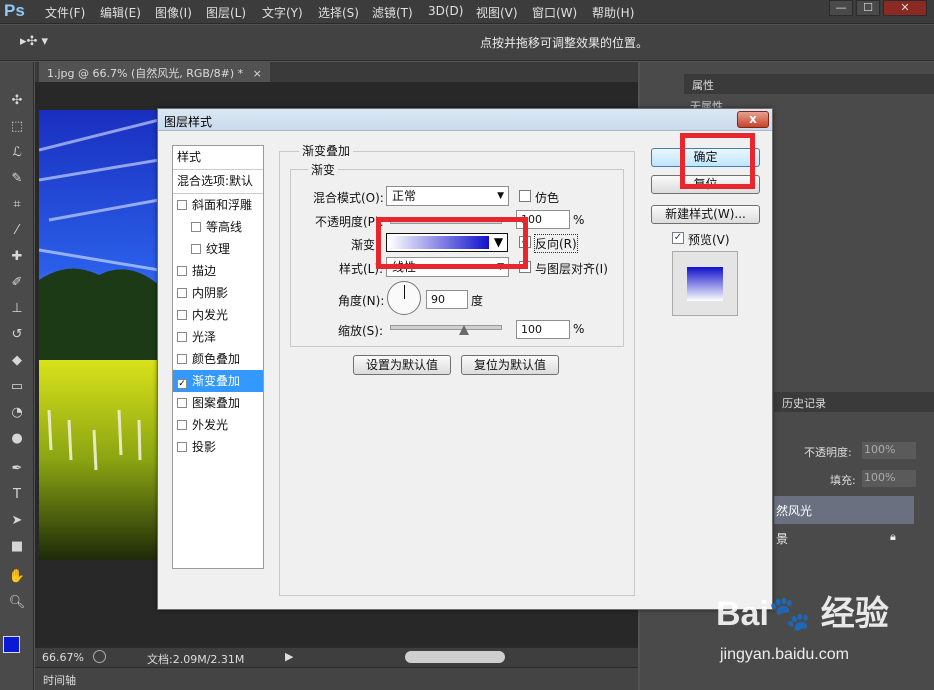 Image resolution: width=934 pixels, height=690 pixels. What do you see at coordinates (17, 495) in the screenshot?
I see `type-tool-icon: T` at bounding box center [17, 495].